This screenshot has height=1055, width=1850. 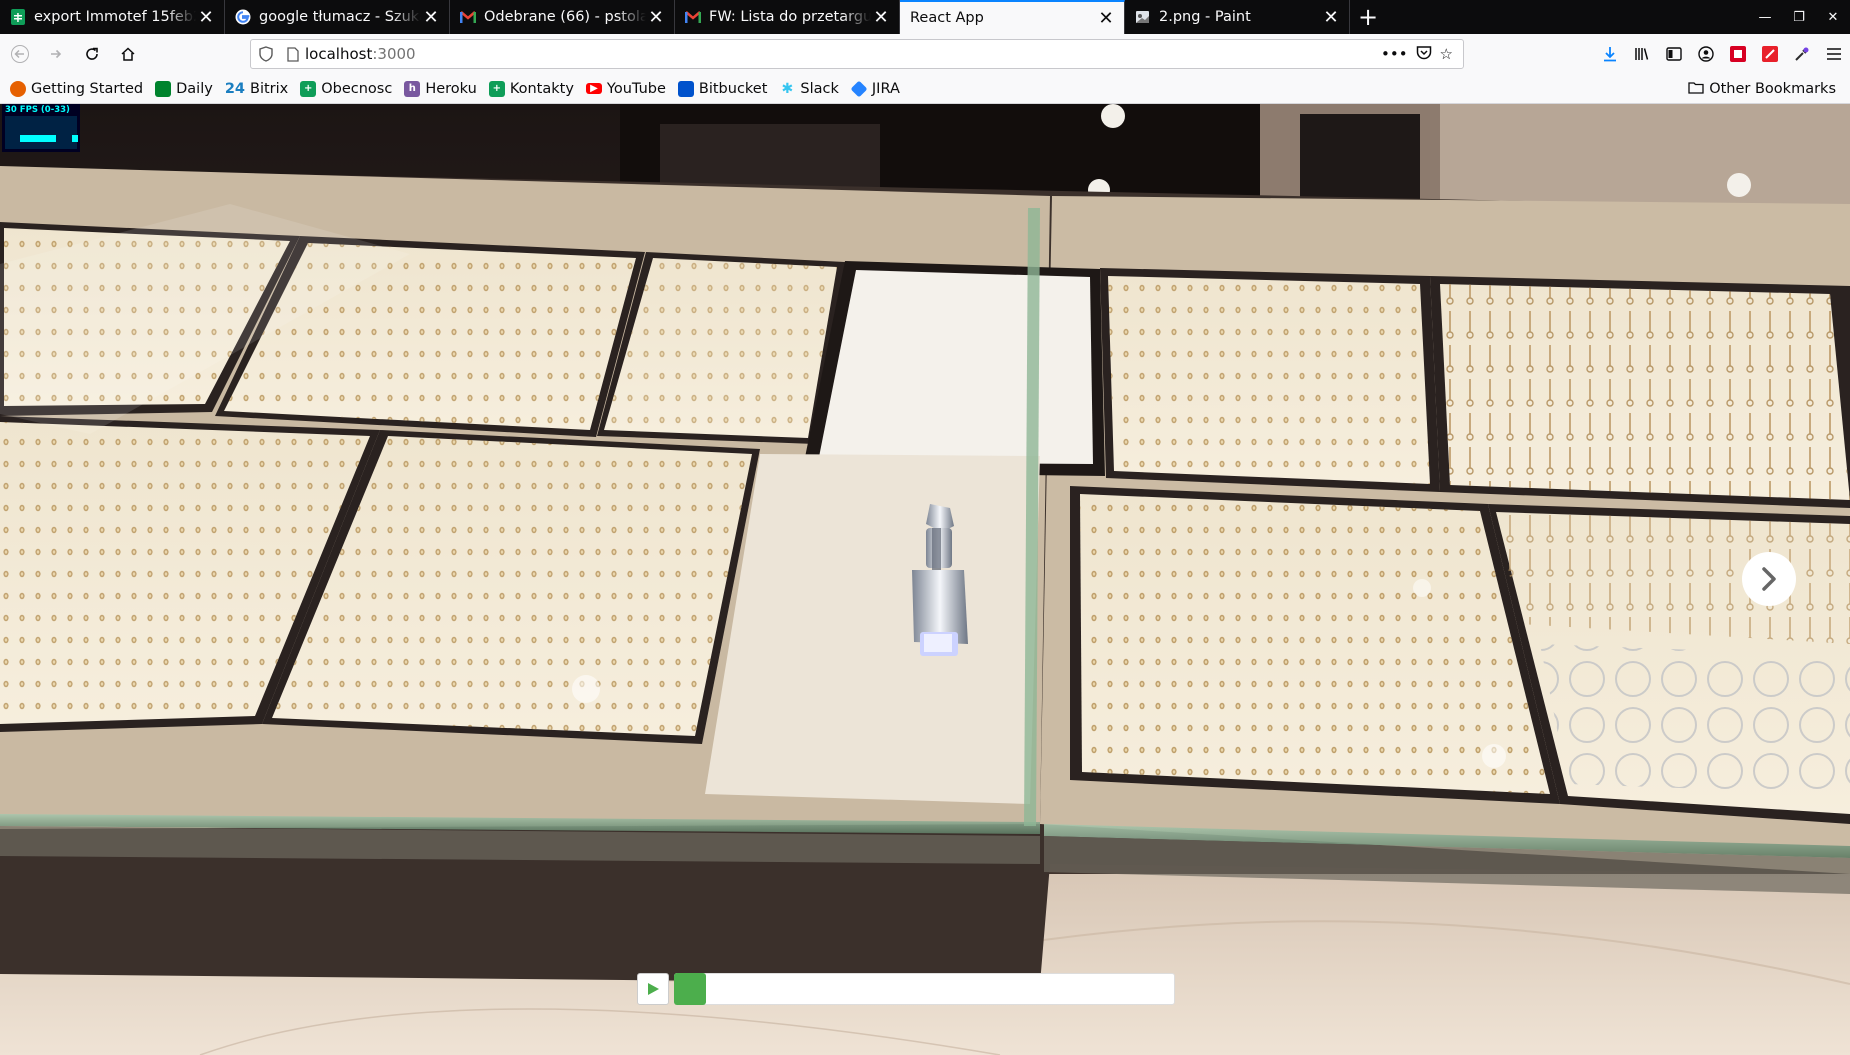 What do you see at coordinates (163, 88) in the screenshot?
I see `meet-icon` at bounding box center [163, 88].